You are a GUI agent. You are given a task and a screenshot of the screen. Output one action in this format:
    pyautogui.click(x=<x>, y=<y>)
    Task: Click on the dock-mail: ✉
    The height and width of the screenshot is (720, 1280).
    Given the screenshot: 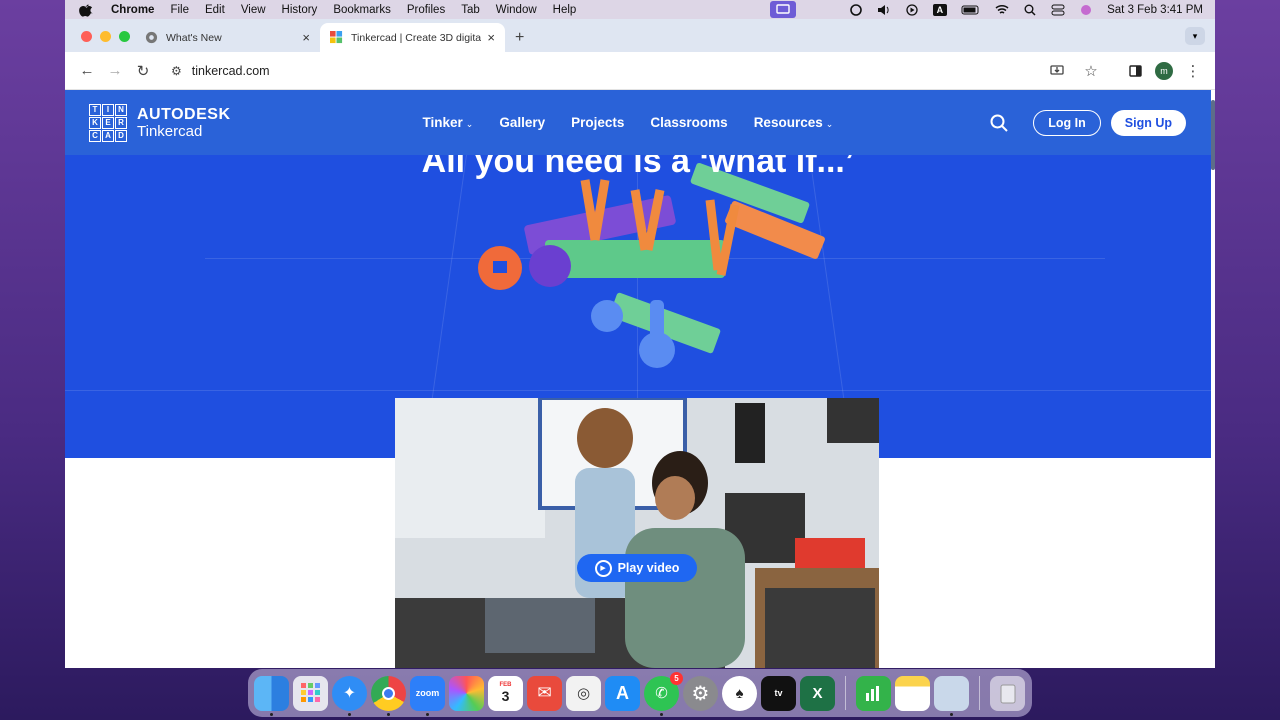 What is the action you would take?
    pyautogui.click(x=544, y=693)
    